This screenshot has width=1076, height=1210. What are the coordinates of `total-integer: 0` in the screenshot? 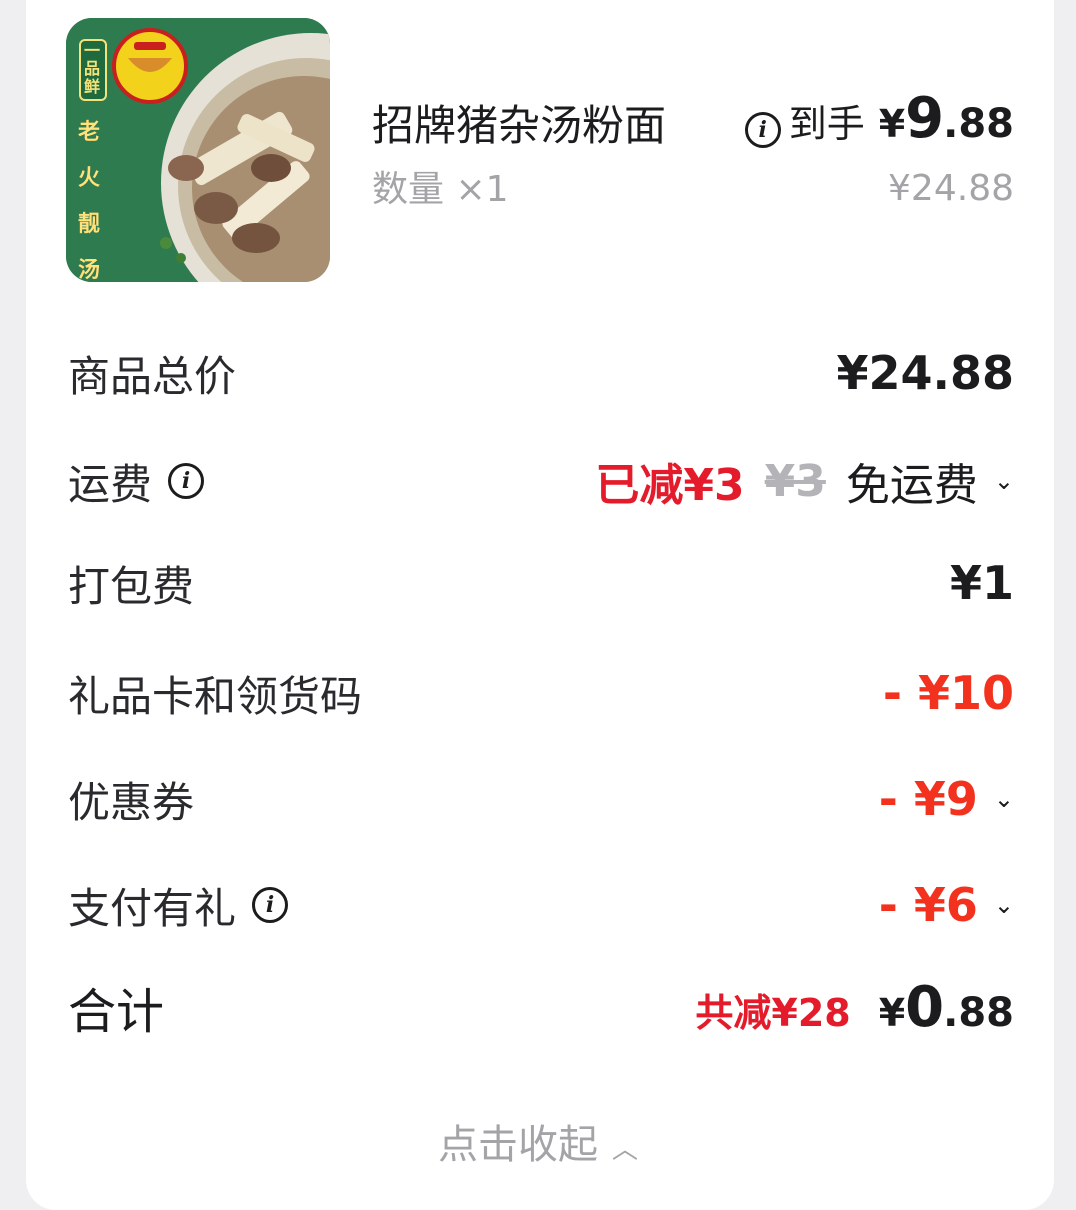 It's located at (924, 1007).